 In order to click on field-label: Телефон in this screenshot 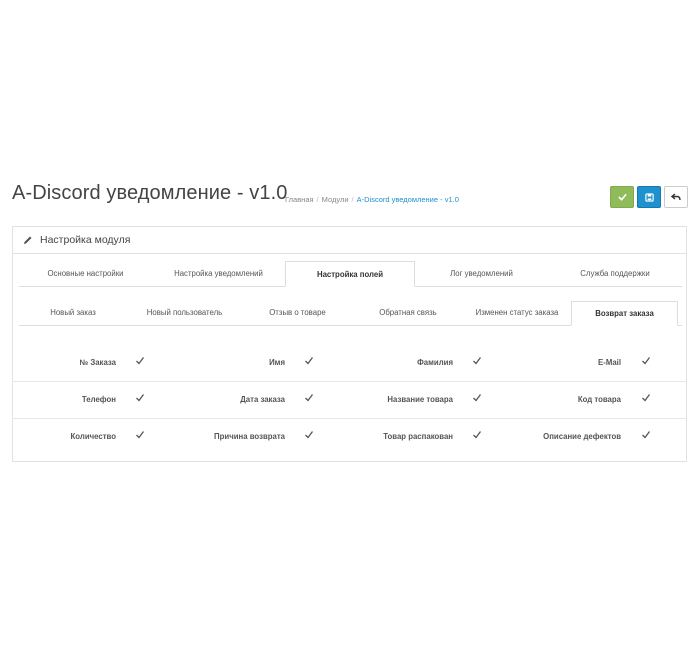, I will do `click(98, 399)`.